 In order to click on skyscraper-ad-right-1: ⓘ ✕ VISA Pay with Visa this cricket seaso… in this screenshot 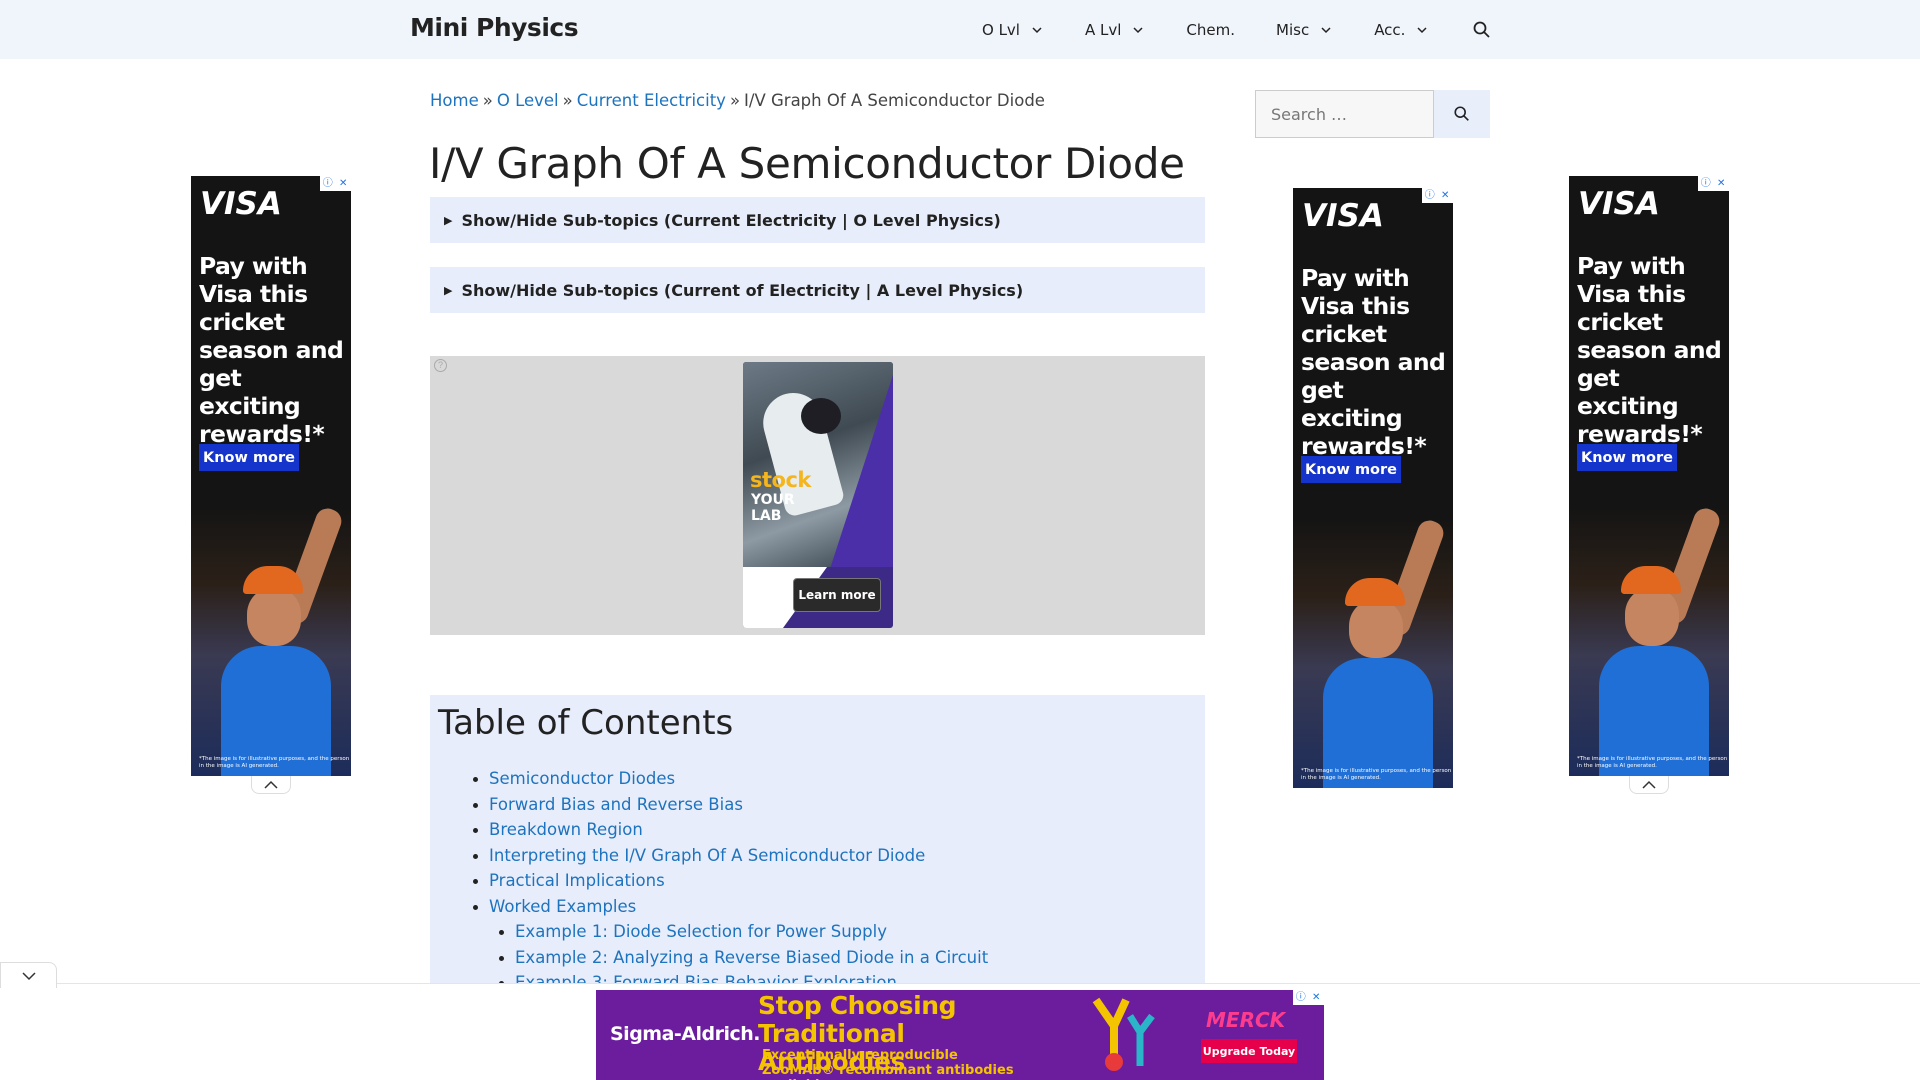, I will do `click(1373, 488)`.